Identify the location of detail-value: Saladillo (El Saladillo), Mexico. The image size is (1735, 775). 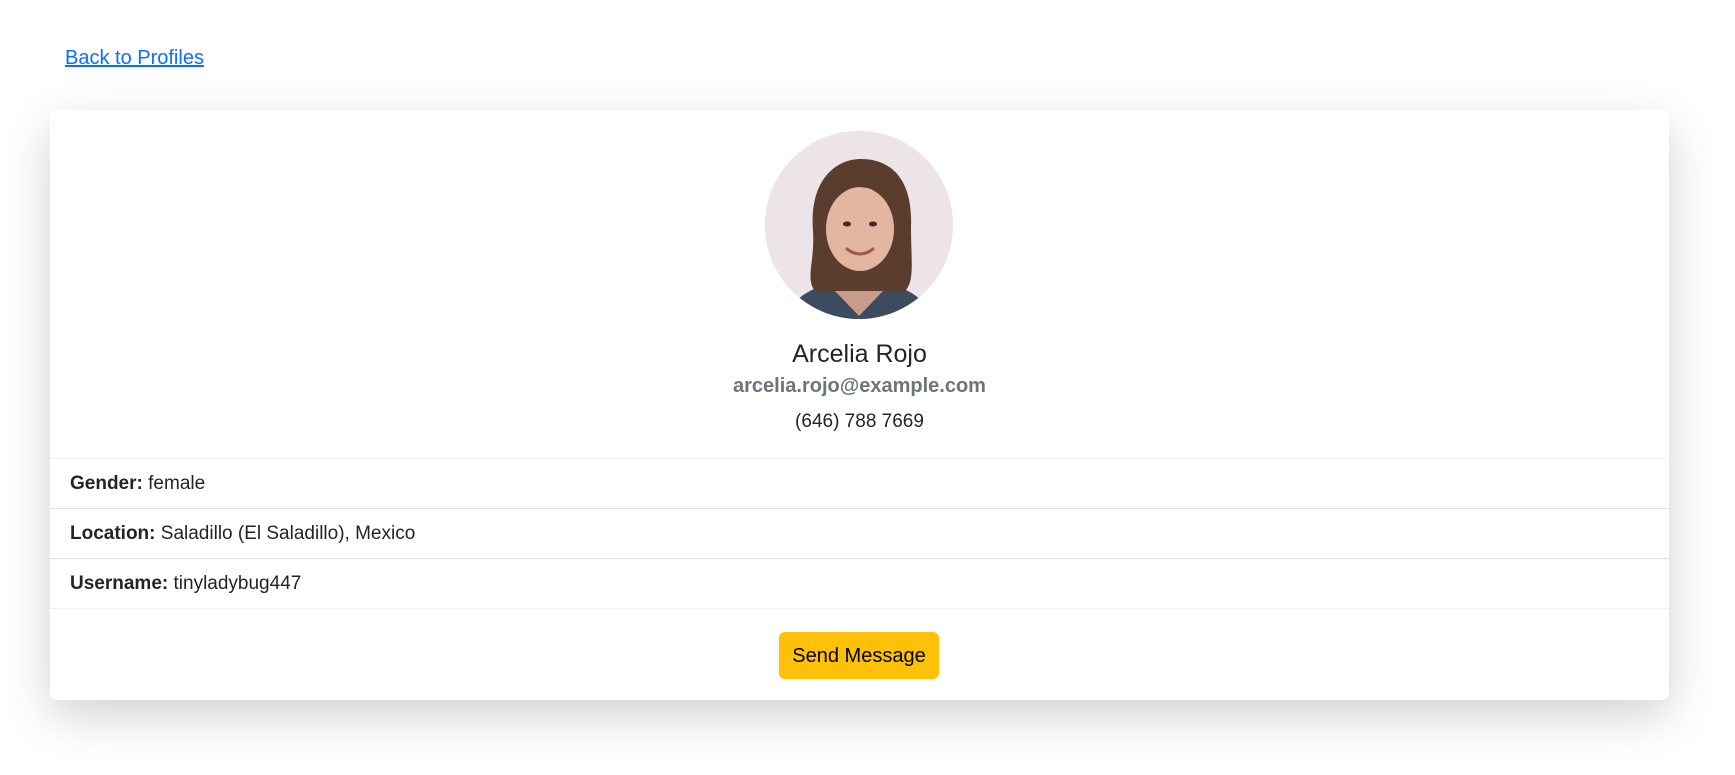
(288, 533).